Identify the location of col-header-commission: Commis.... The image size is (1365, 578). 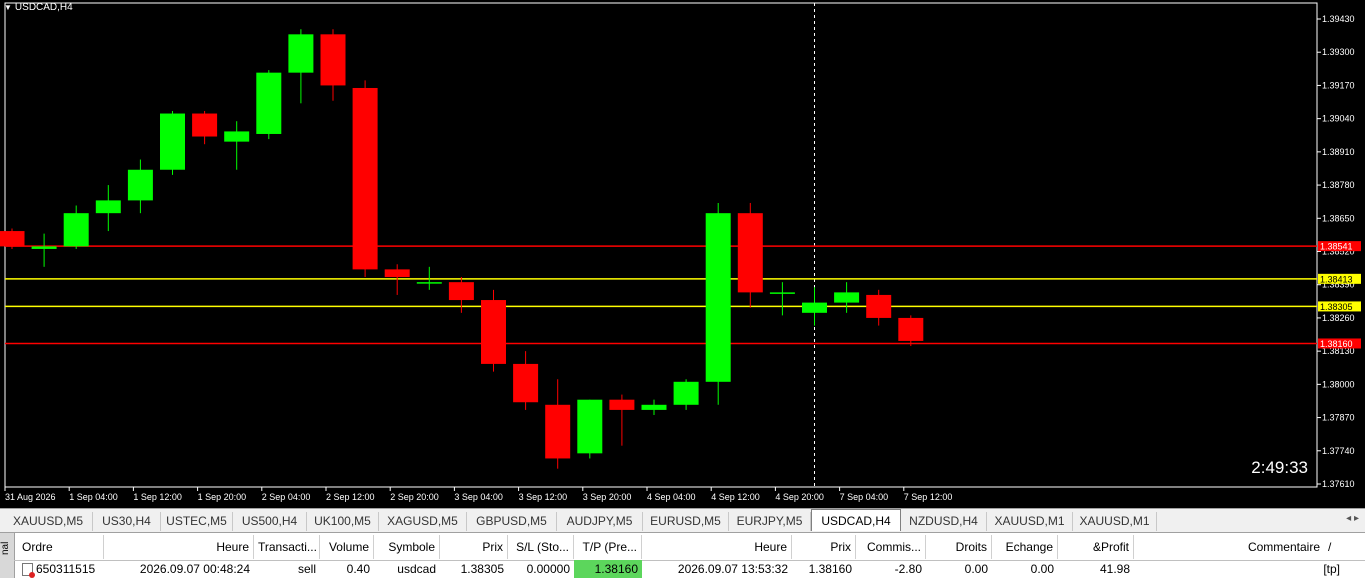
(891, 547).